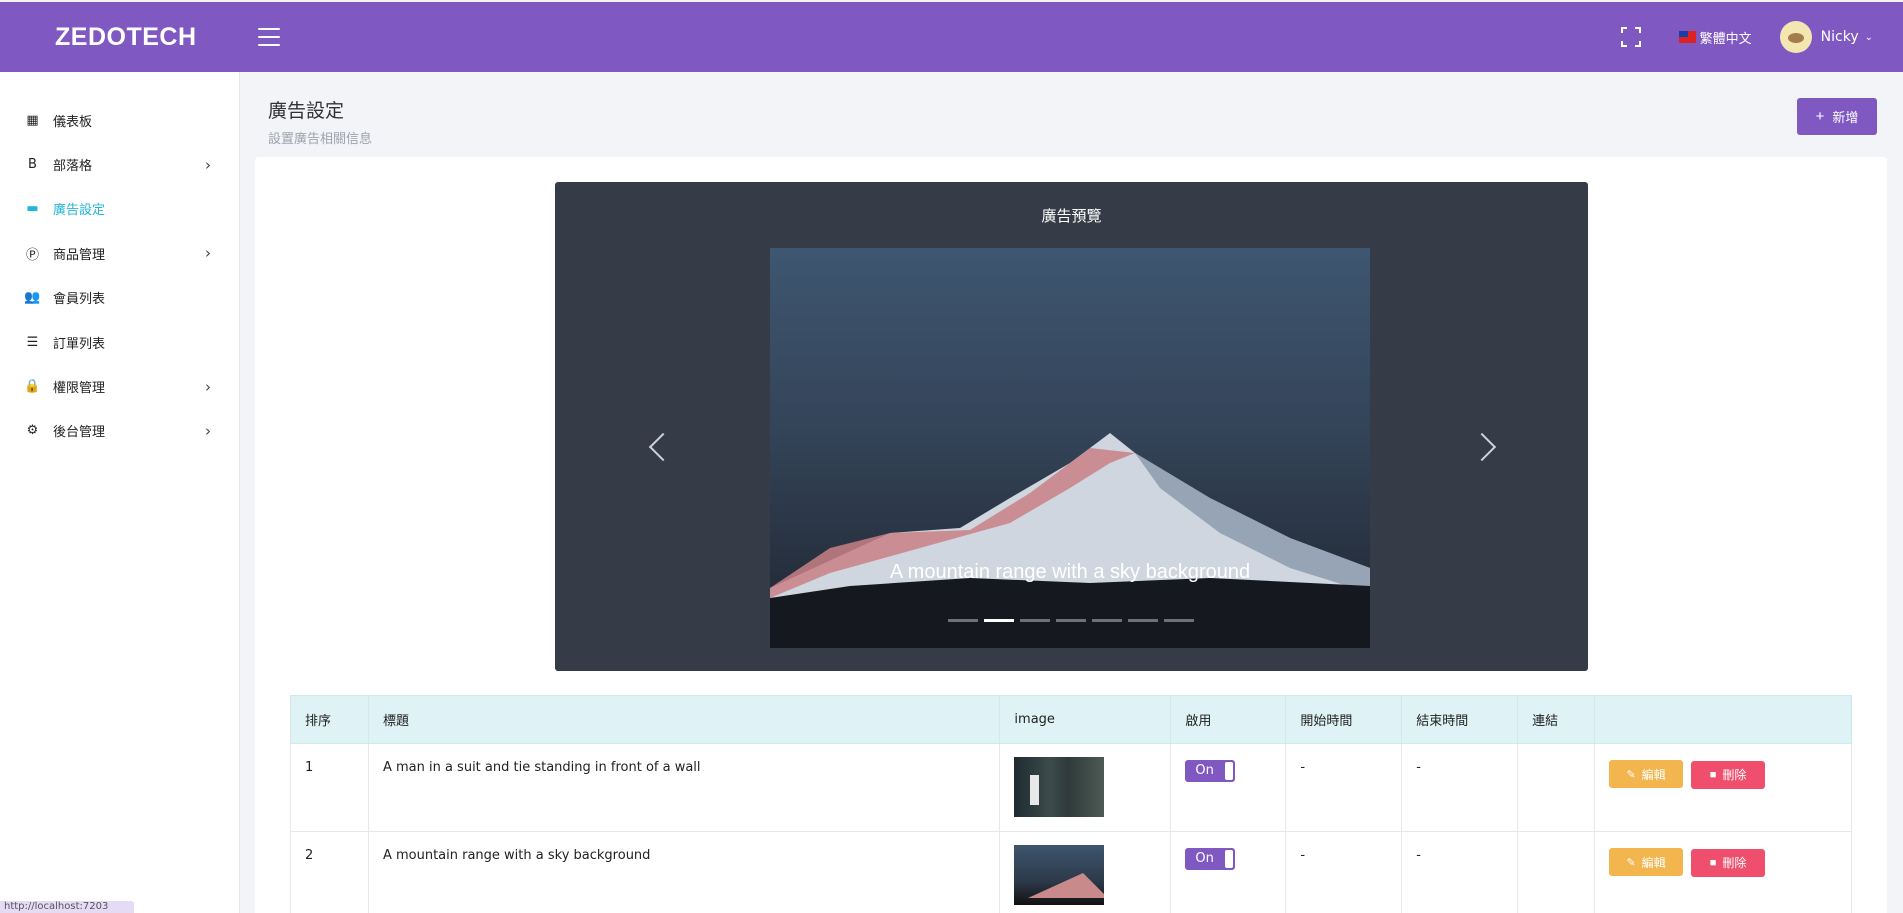 The height and width of the screenshot is (913, 1903). What do you see at coordinates (1070, 572) in the screenshot?
I see `slide-caption: A mountain range with a sky background` at bounding box center [1070, 572].